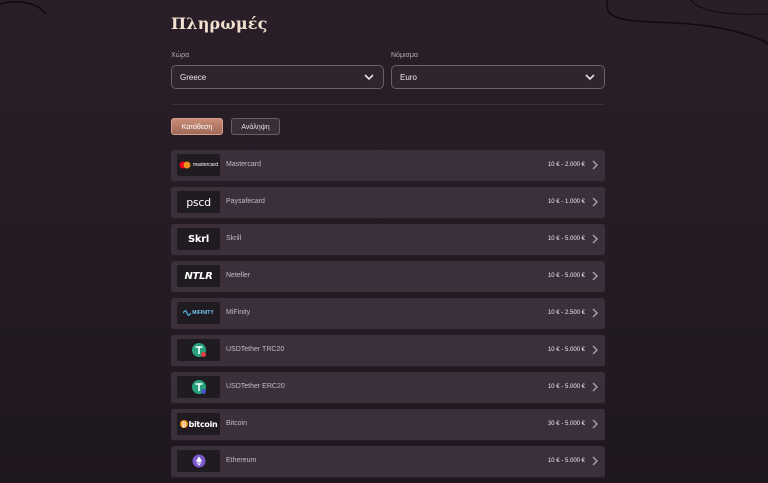 This screenshot has width=768, height=483. What do you see at coordinates (388, 203) in the screenshot?
I see `payment-method-paysafecard: pscd Paysafecard 10 € - 1.000 €` at bounding box center [388, 203].